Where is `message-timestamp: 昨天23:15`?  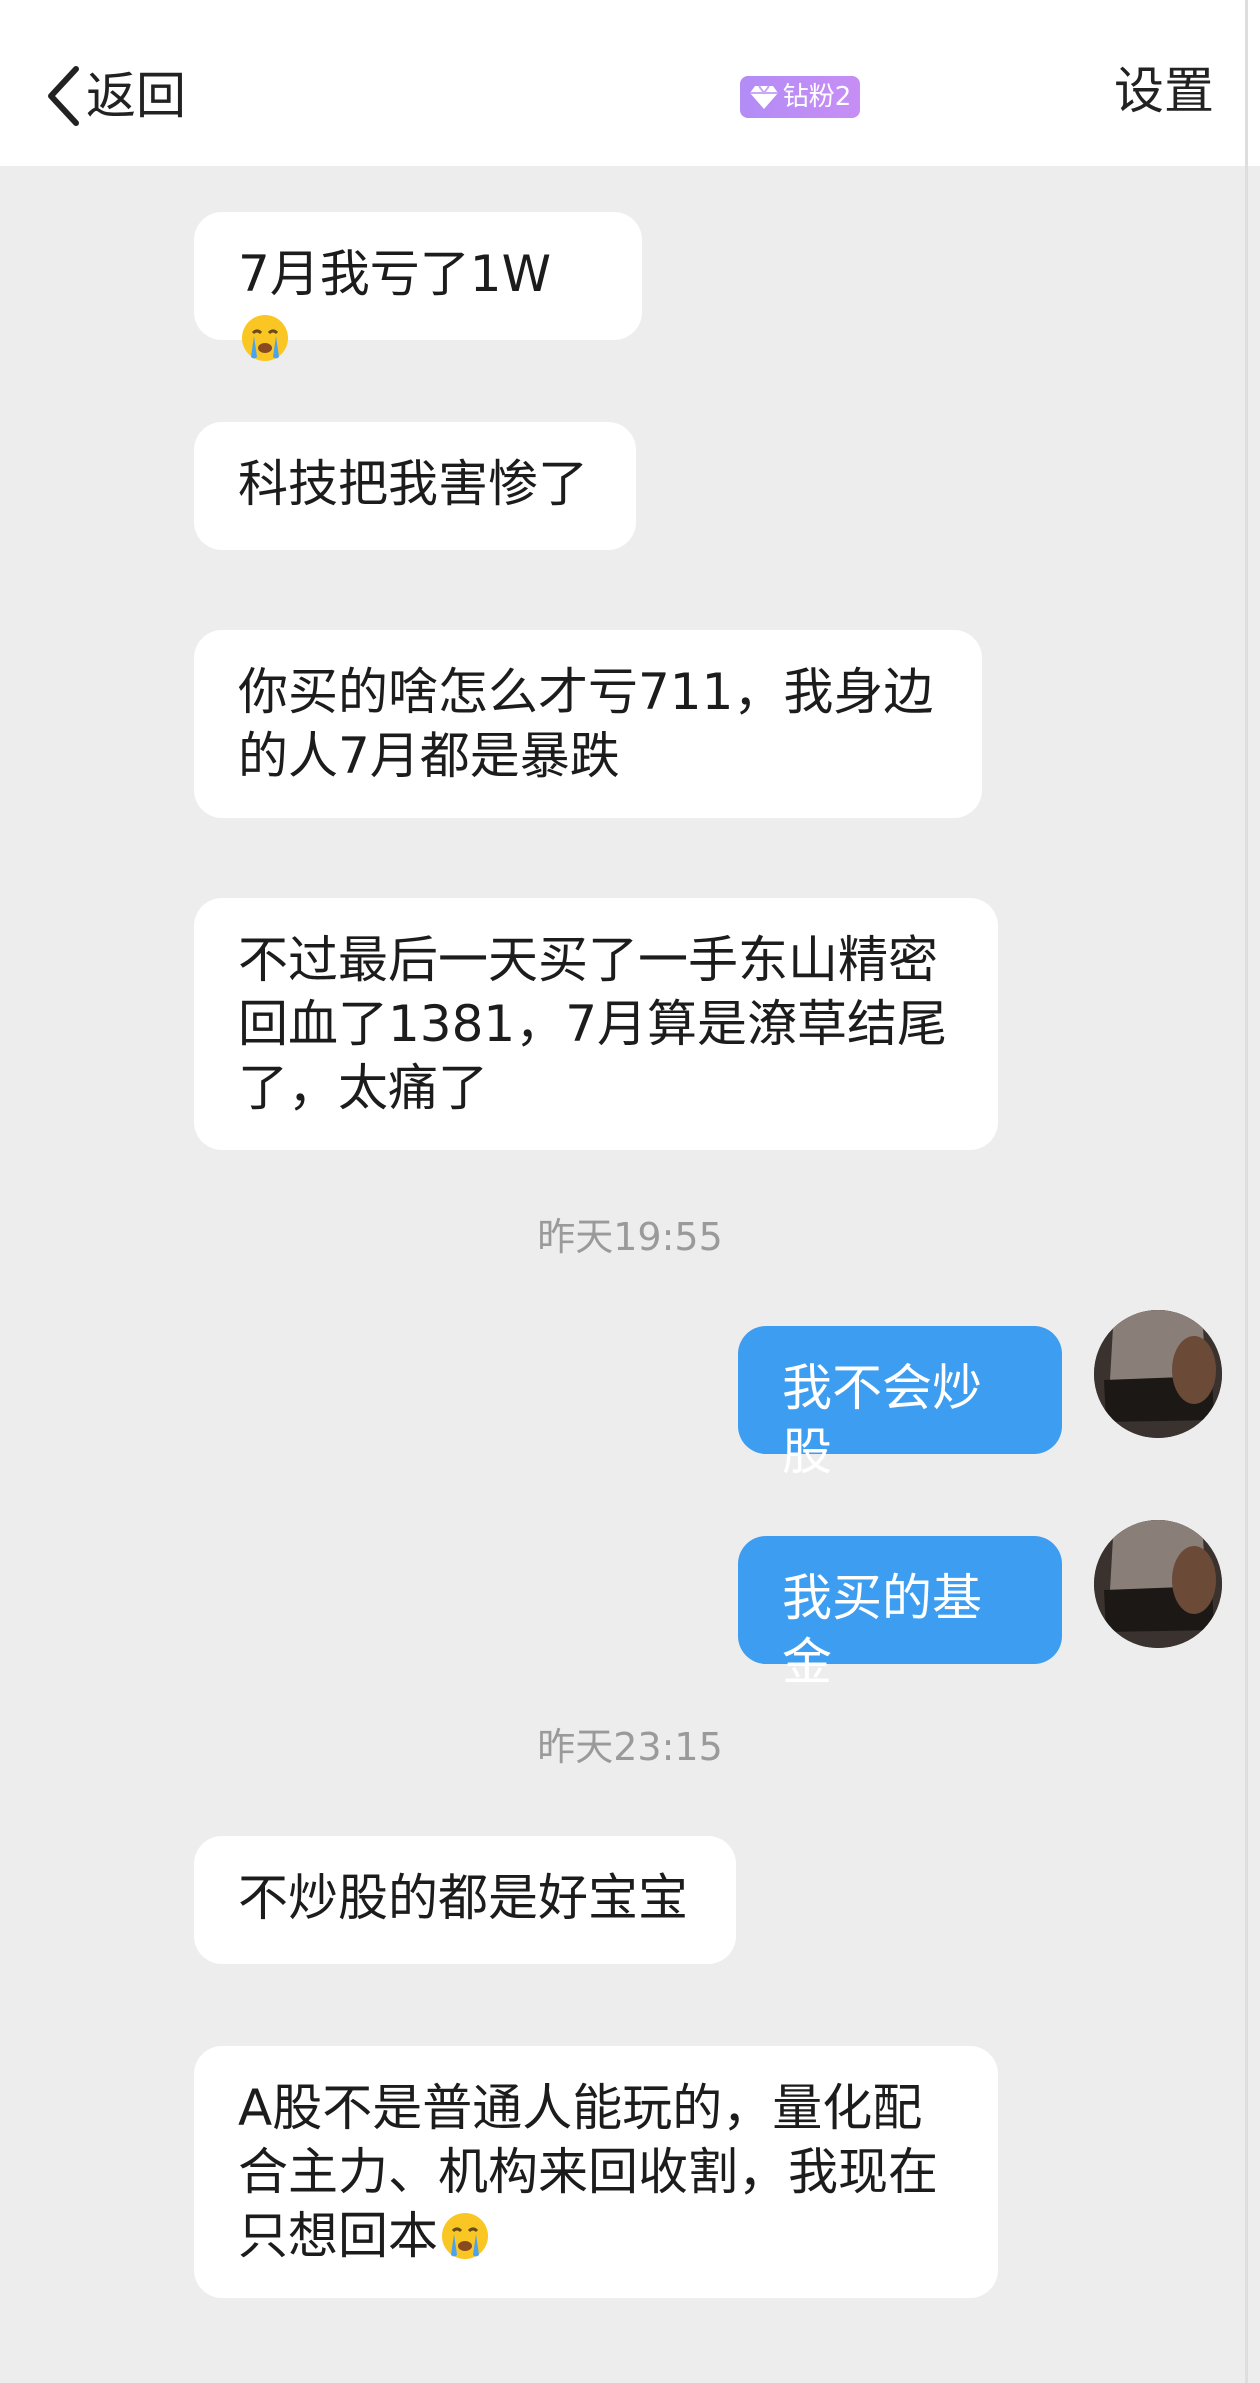 message-timestamp: 昨天23:15 is located at coordinates (630, 1747).